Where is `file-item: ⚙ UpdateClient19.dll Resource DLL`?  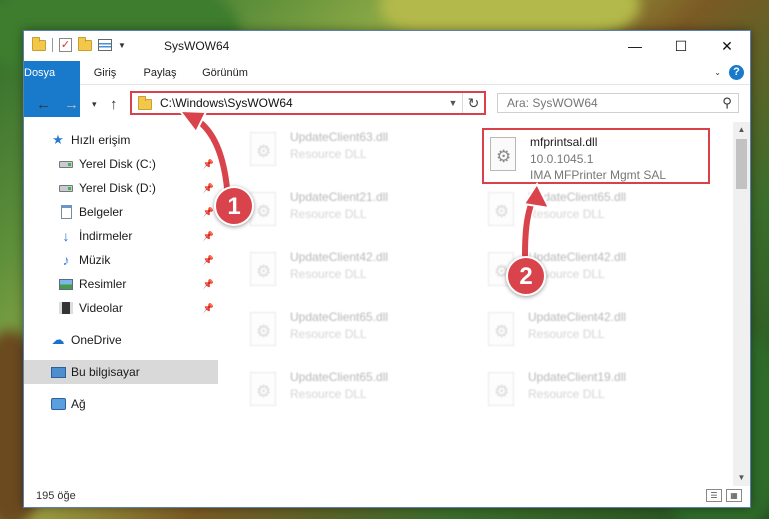
file-item: ⚙ UpdateClient19.dll Resource DLL is located at coordinates (594, 396).